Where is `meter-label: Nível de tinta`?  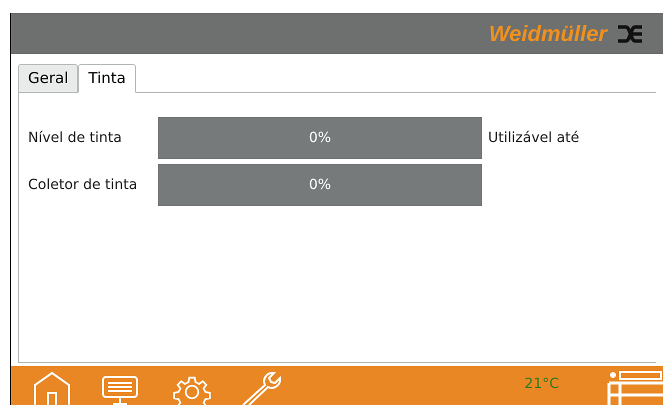 meter-label: Nível de tinta is located at coordinates (75, 138).